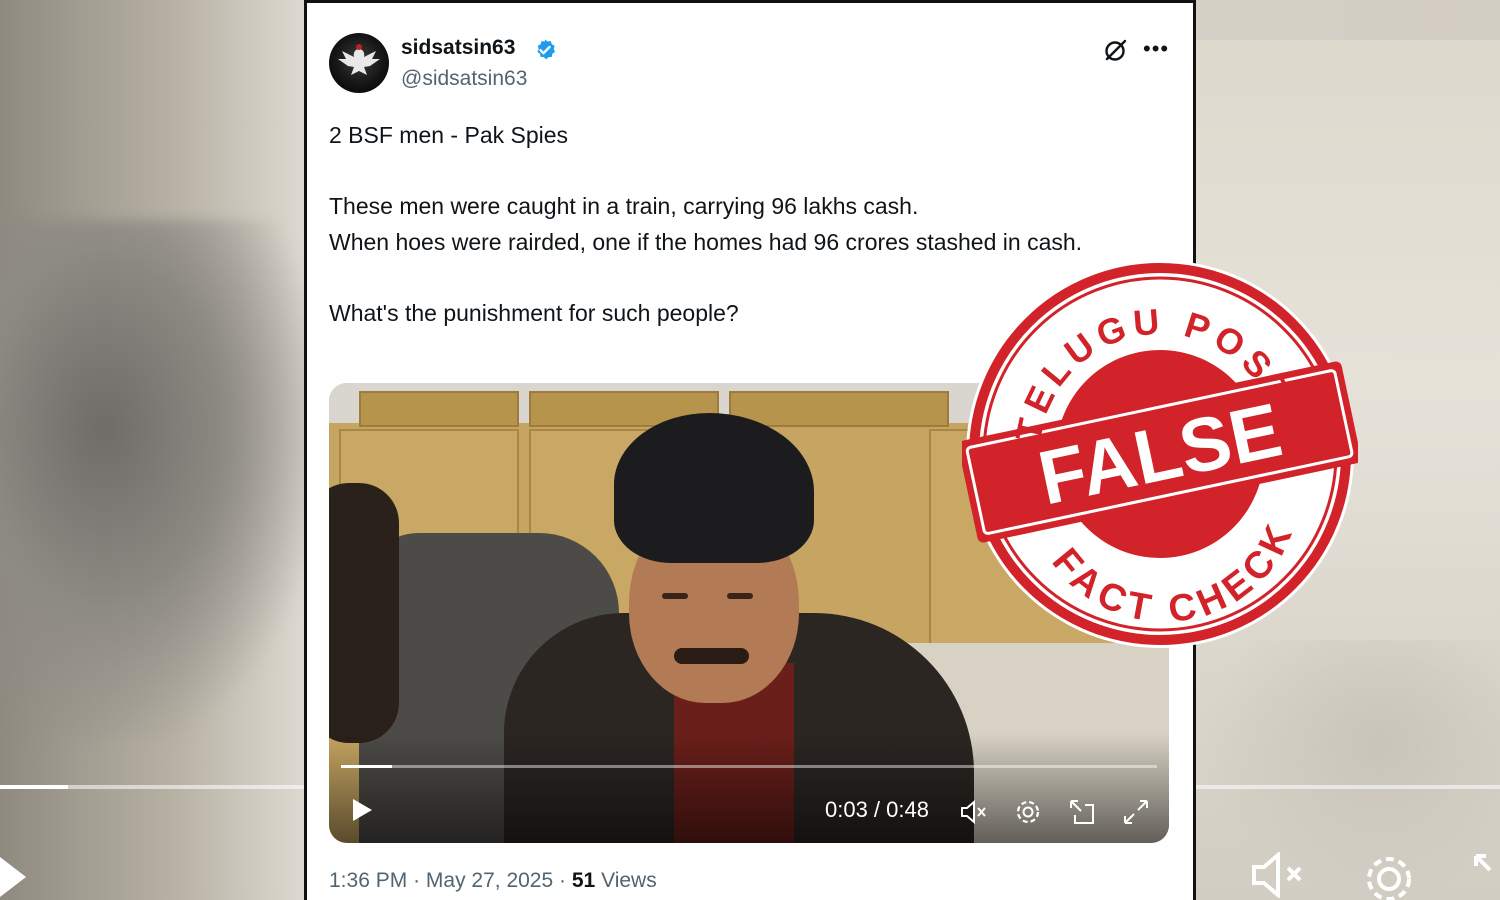  I want to click on background-settings-icon, so click(1389, 878).